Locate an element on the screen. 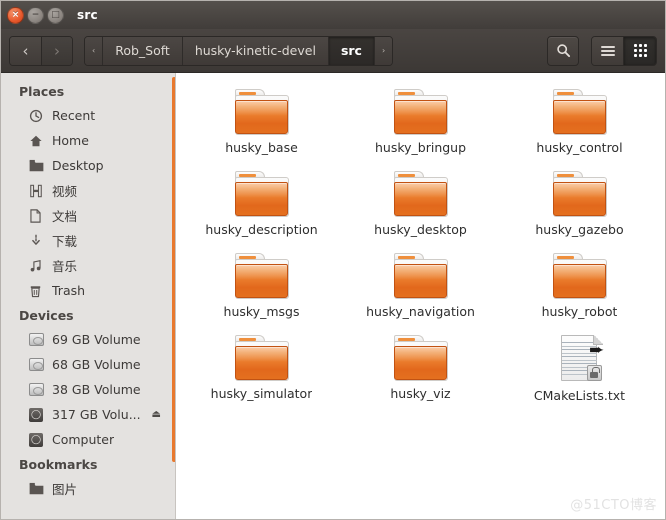 This screenshot has height=520, width=666. sidebar-item-volume-68gb: 68 GB Volume is located at coordinates (88, 364).